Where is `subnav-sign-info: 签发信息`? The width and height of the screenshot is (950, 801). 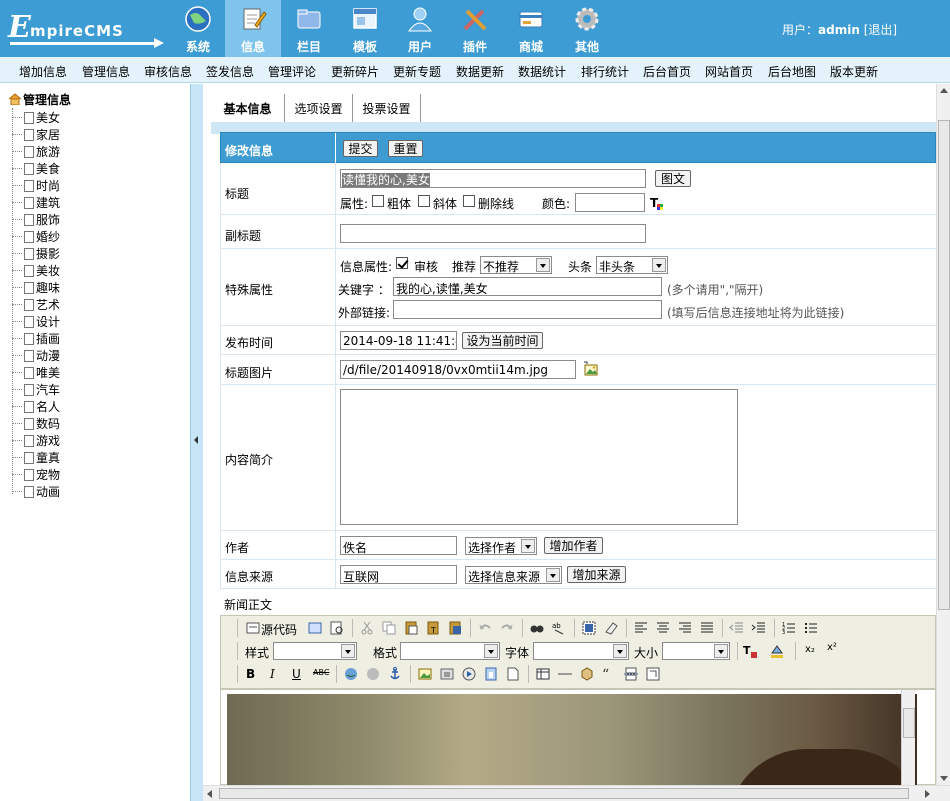
subnav-sign-info: 签发信息 is located at coordinates (230, 71).